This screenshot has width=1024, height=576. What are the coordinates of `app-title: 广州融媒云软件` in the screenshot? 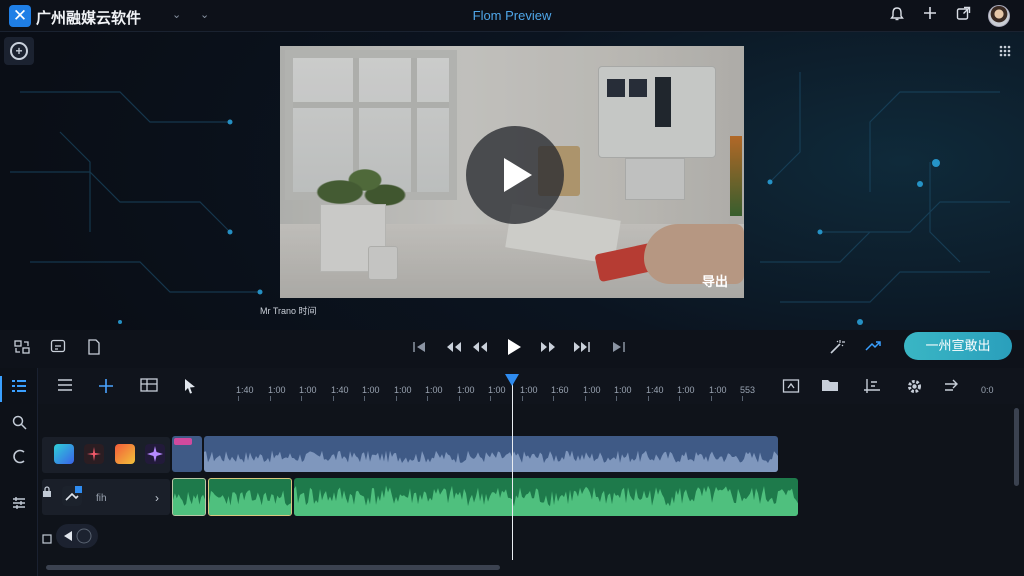 It's located at (89, 18).